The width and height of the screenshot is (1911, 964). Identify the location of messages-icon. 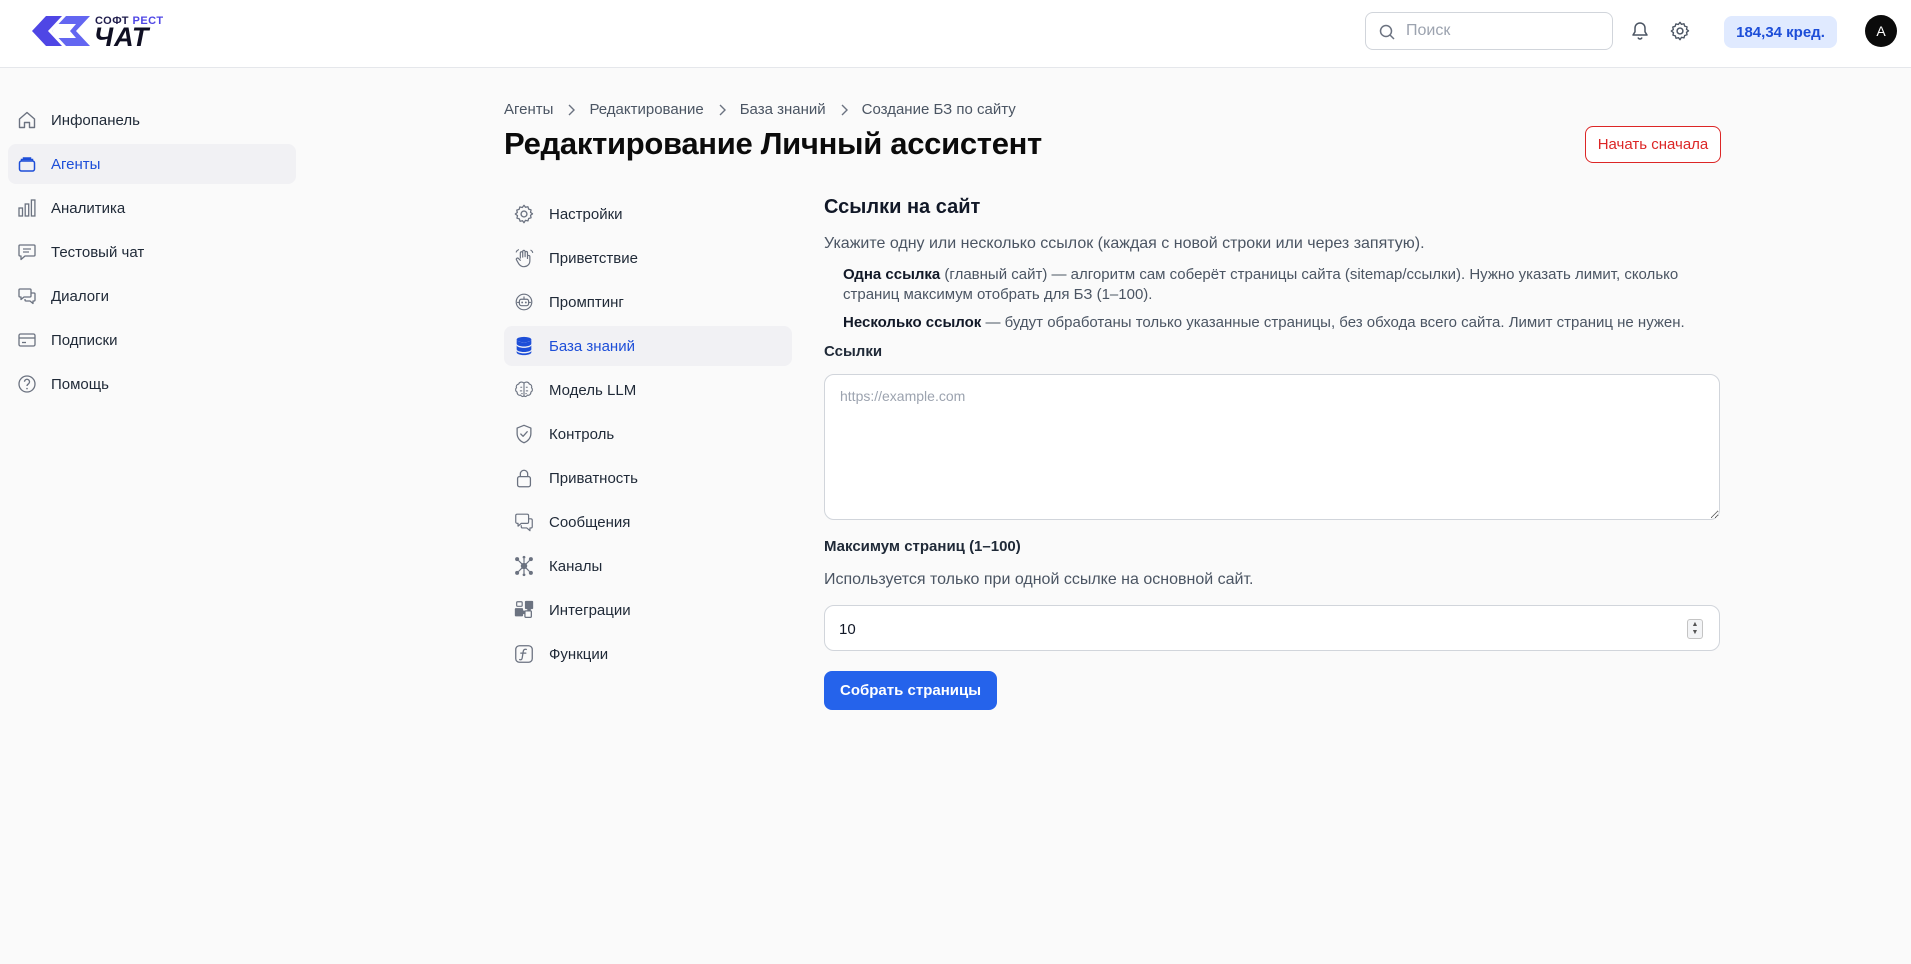
(524, 522).